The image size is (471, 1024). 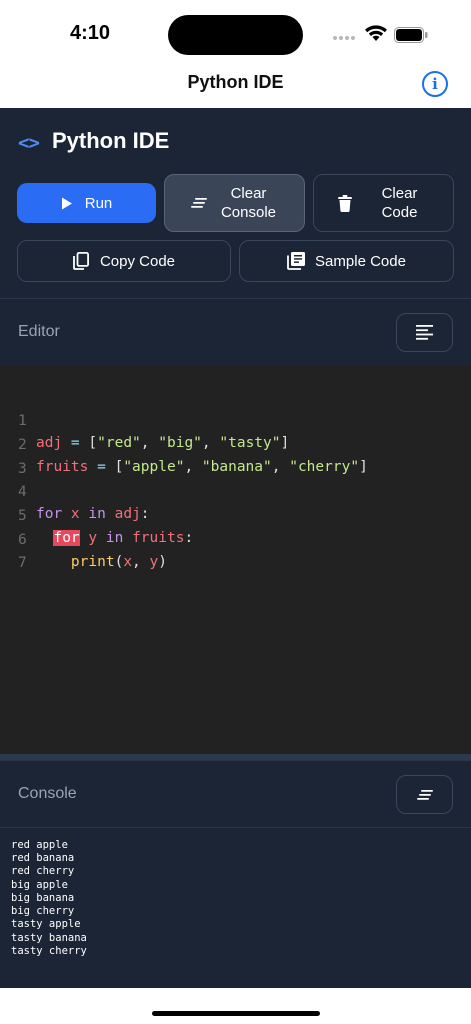 What do you see at coordinates (399, 212) in the screenshot?
I see `clear-code-label-2: Code` at bounding box center [399, 212].